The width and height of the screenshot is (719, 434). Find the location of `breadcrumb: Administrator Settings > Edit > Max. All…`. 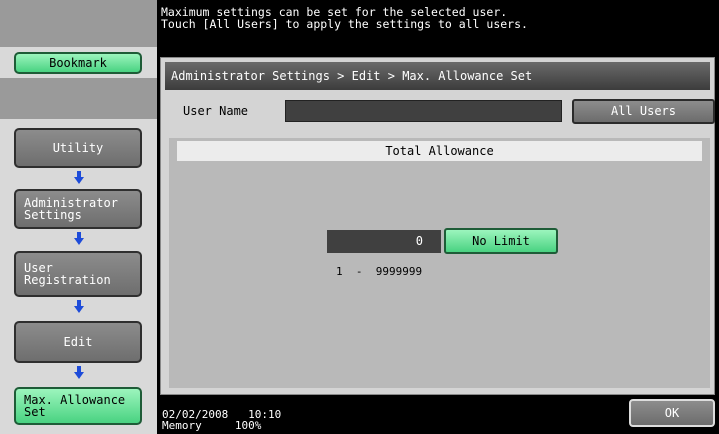

breadcrumb: Administrator Settings > Edit > Max. All… is located at coordinates (437, 76).